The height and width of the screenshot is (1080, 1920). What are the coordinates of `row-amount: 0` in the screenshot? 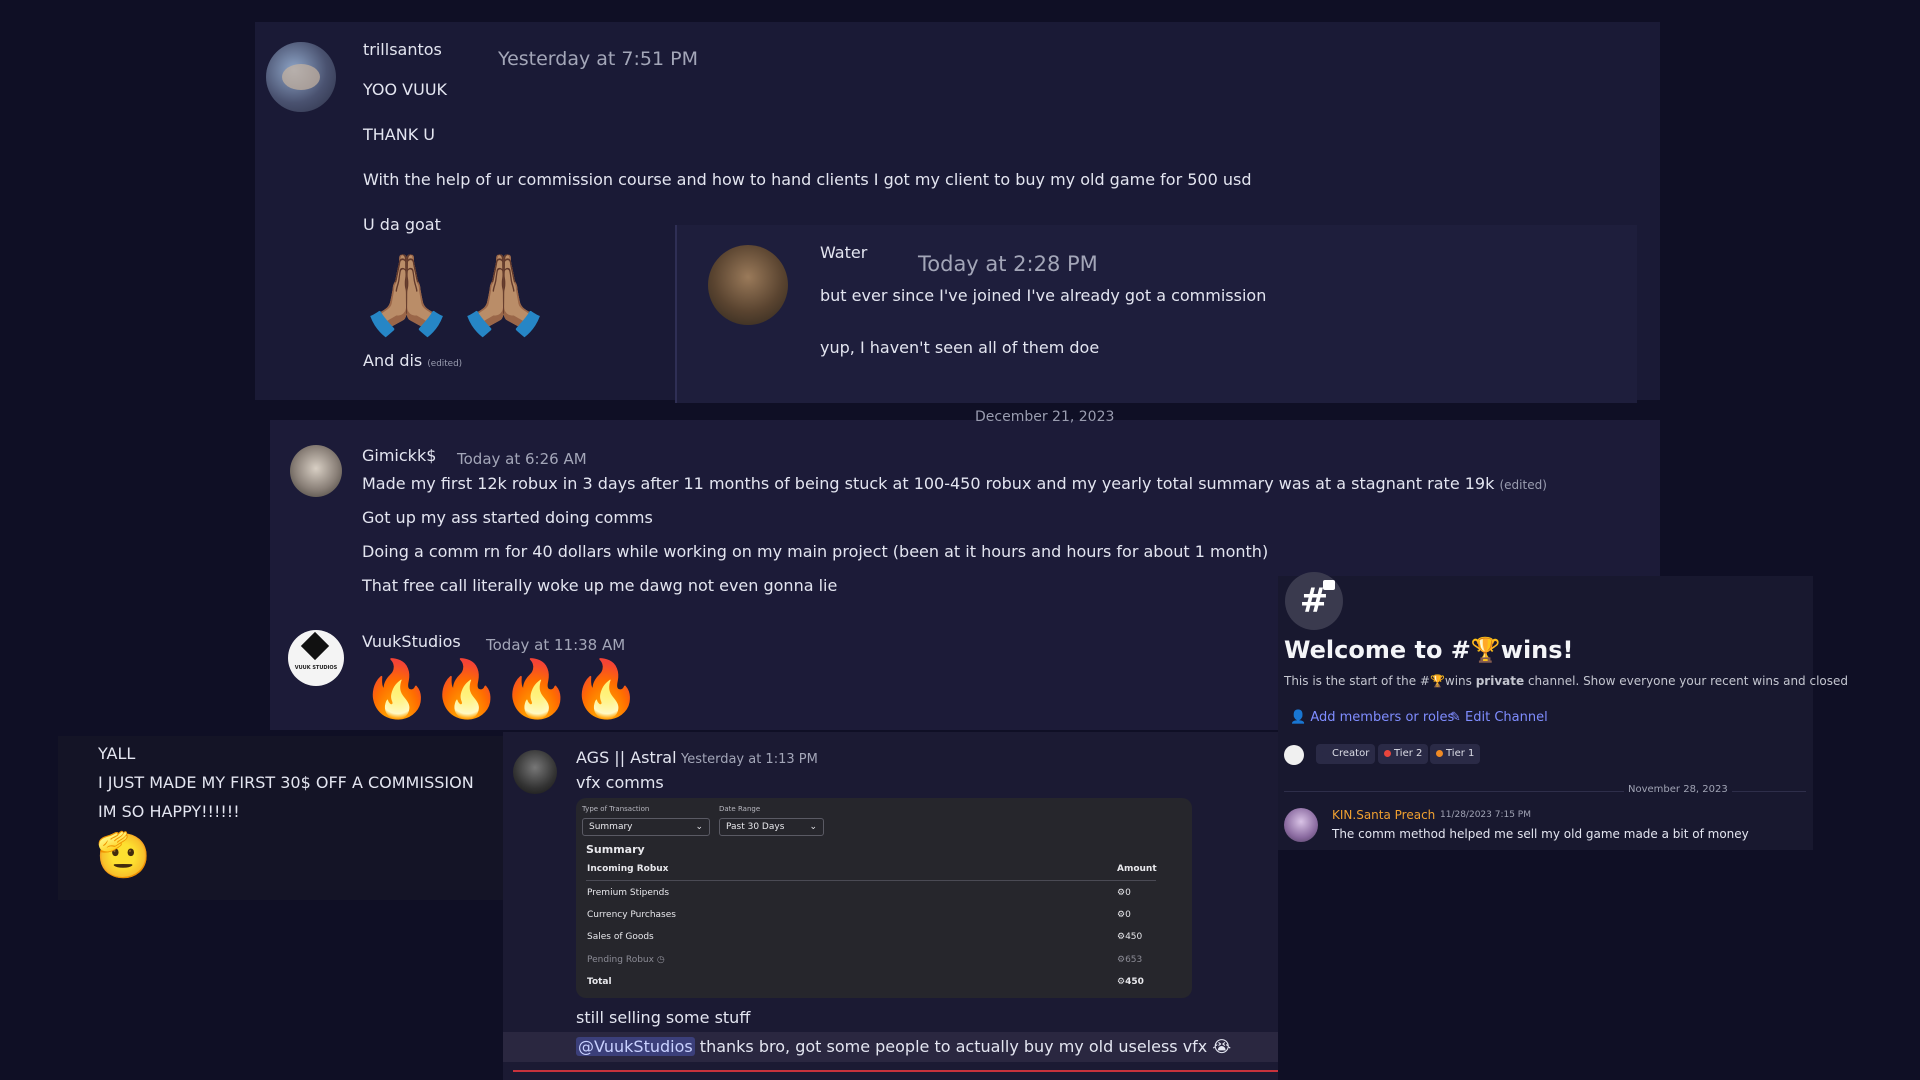 It's located at (1128, 893).